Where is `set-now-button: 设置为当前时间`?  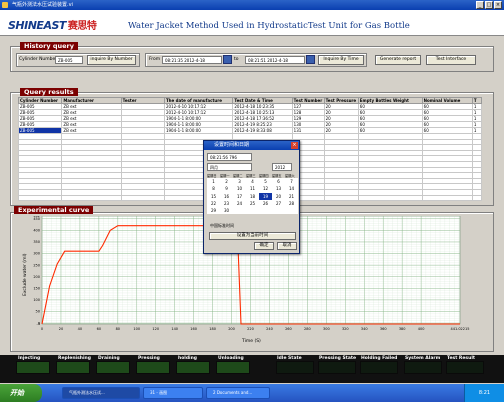 set-now-button: 设置为当前时间 is located at coordinates (252, 236).